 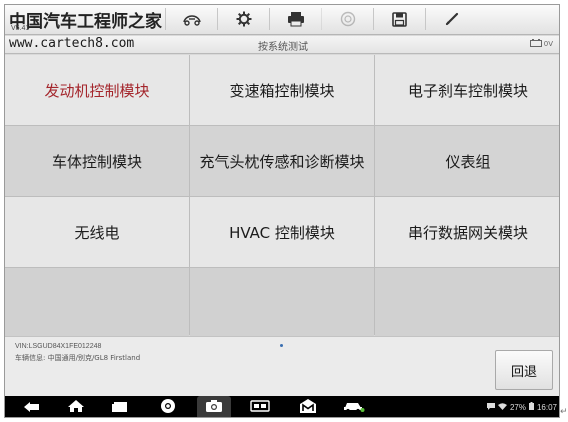 I want to click on help-icon, so click(x=348, y=19).